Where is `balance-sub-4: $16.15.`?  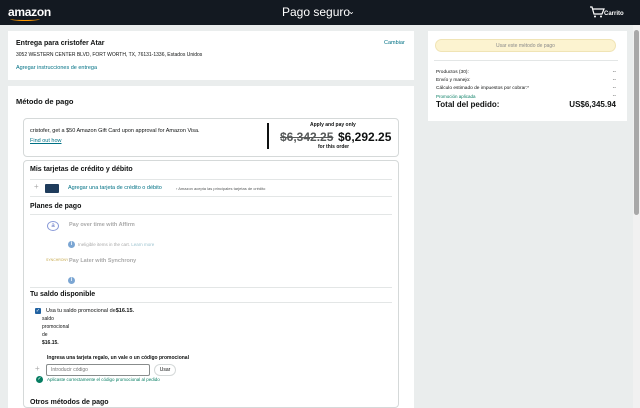 balance-sub-4: $16.15. is located at coordinates (50, 343).